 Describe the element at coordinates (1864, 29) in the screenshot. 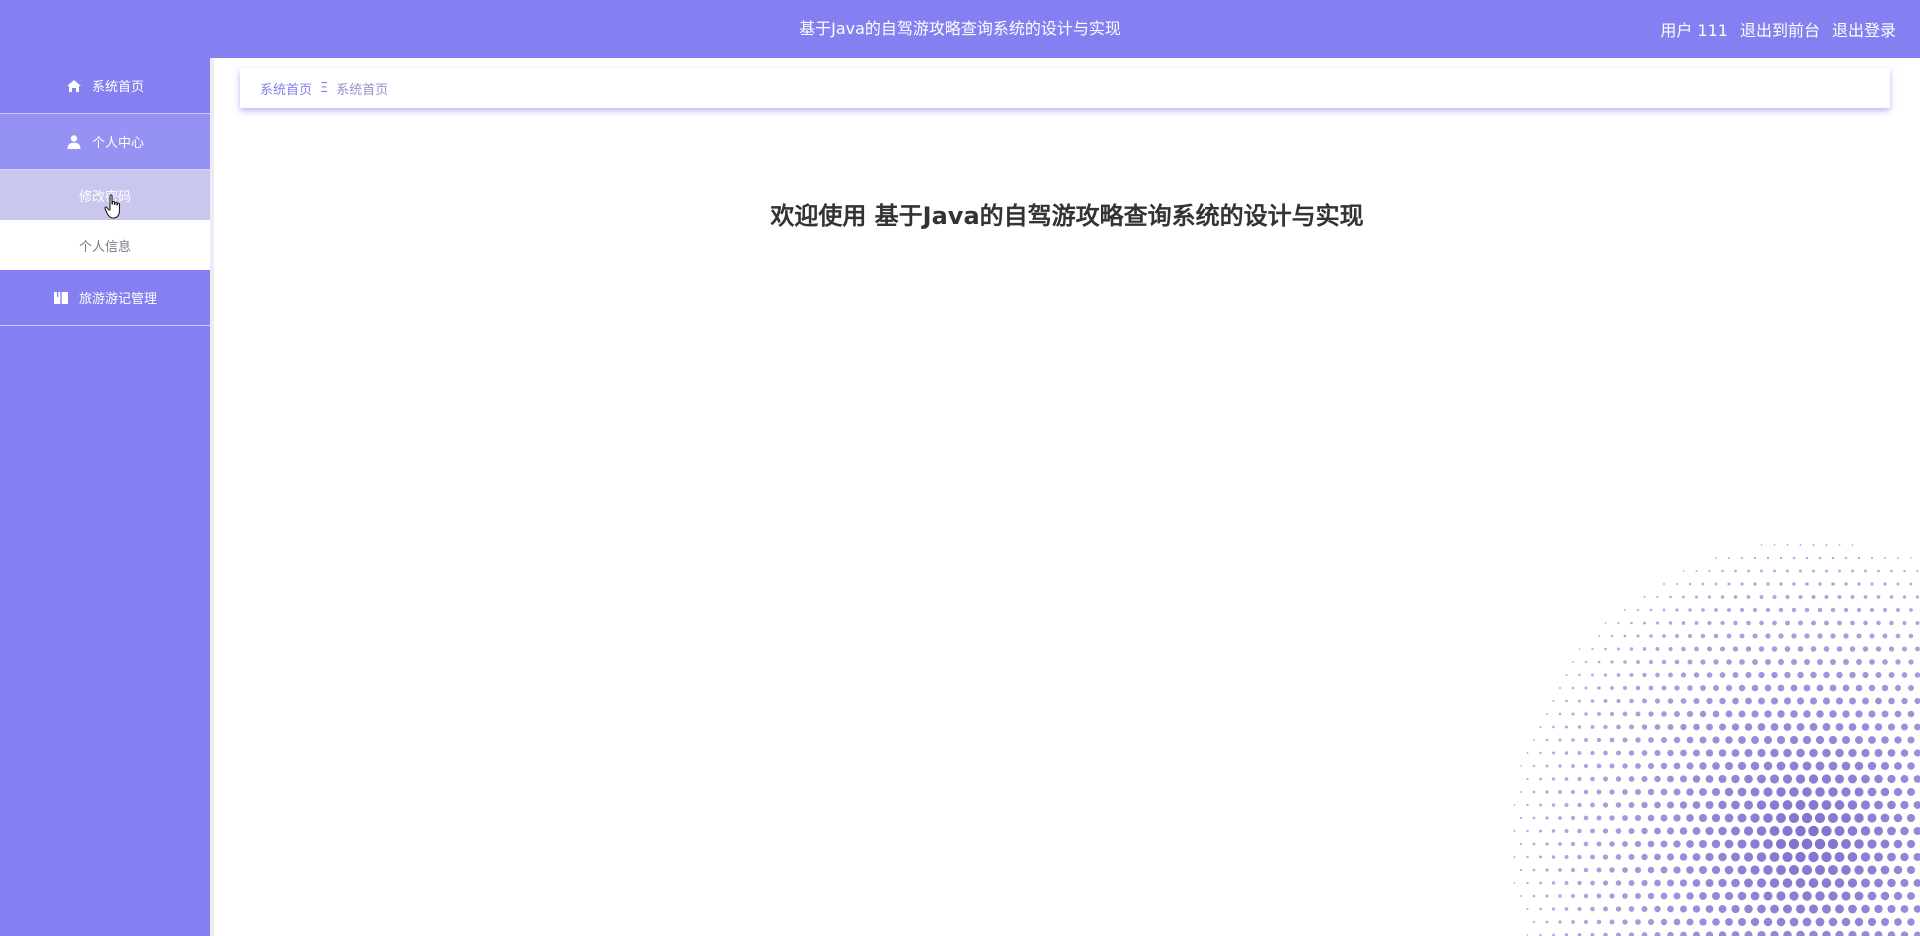

I see `logout-link: 退出登录` at that location.